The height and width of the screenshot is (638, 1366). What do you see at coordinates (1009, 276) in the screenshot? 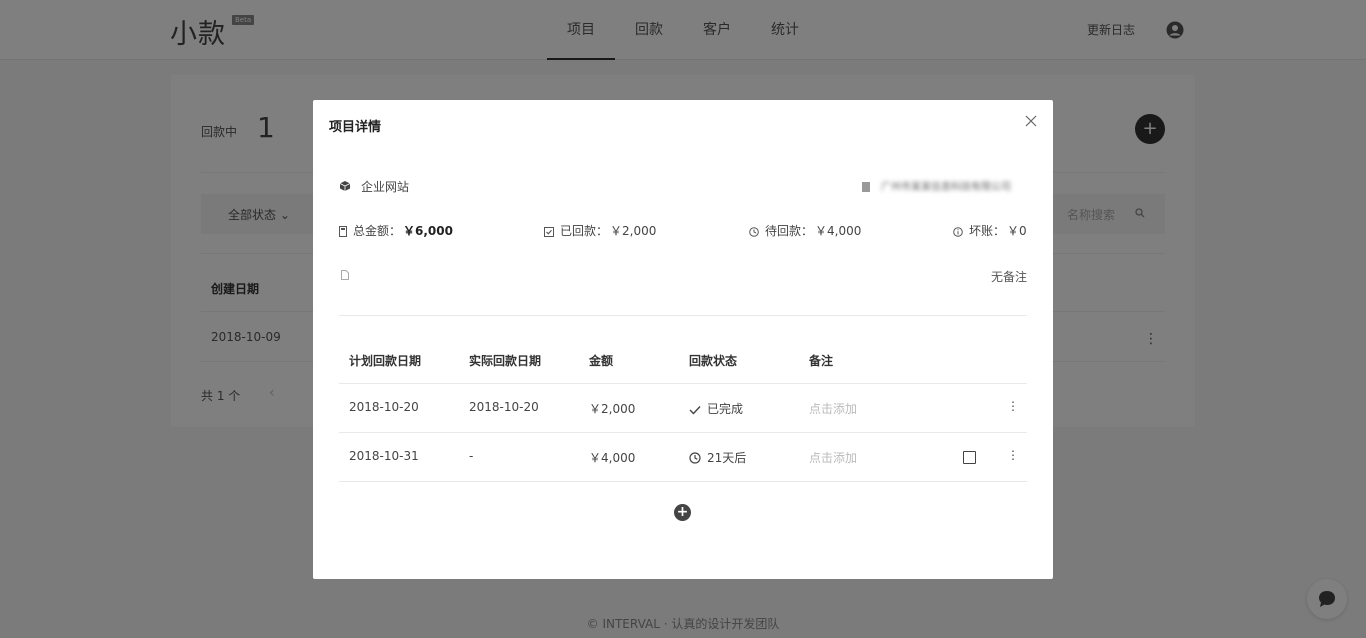
I see `no-note-text: 无备注` at bounding box center [1009, 276].